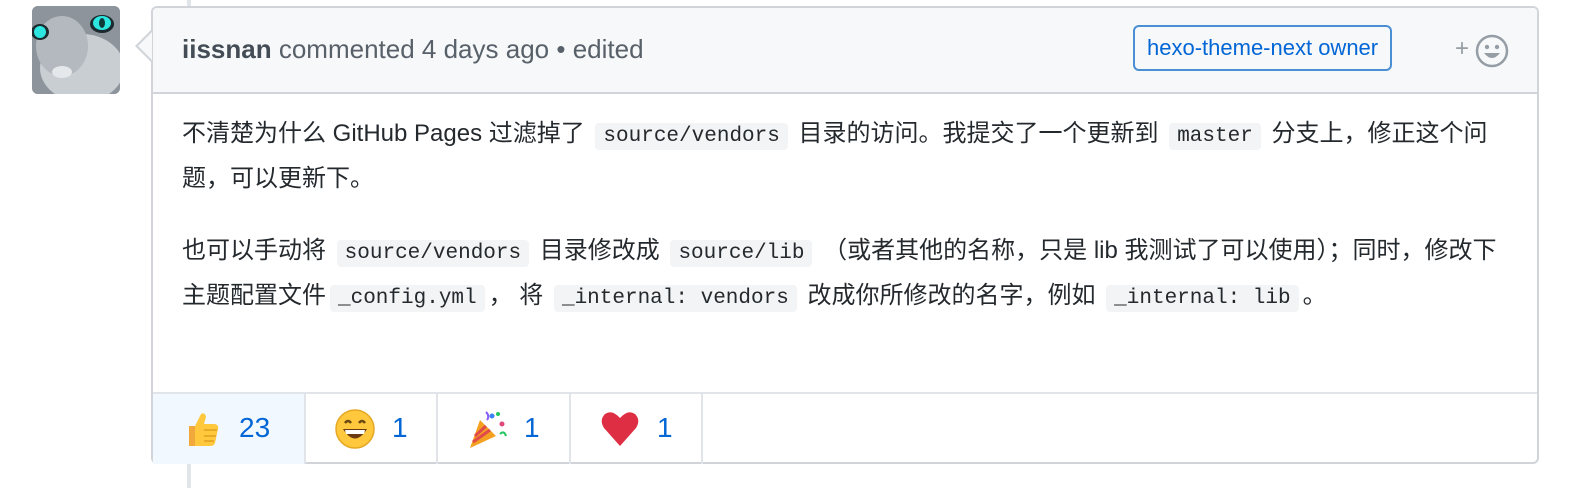 This screenshot has height=488, width=1580. Describe the element at coordinates (1492, 51) in the screenshot. I see `smiley-icon` at that location.